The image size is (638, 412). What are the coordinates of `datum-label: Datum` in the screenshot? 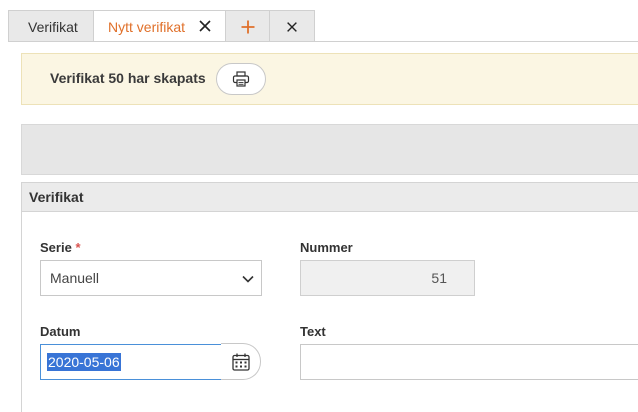 It's located at (60, 331).